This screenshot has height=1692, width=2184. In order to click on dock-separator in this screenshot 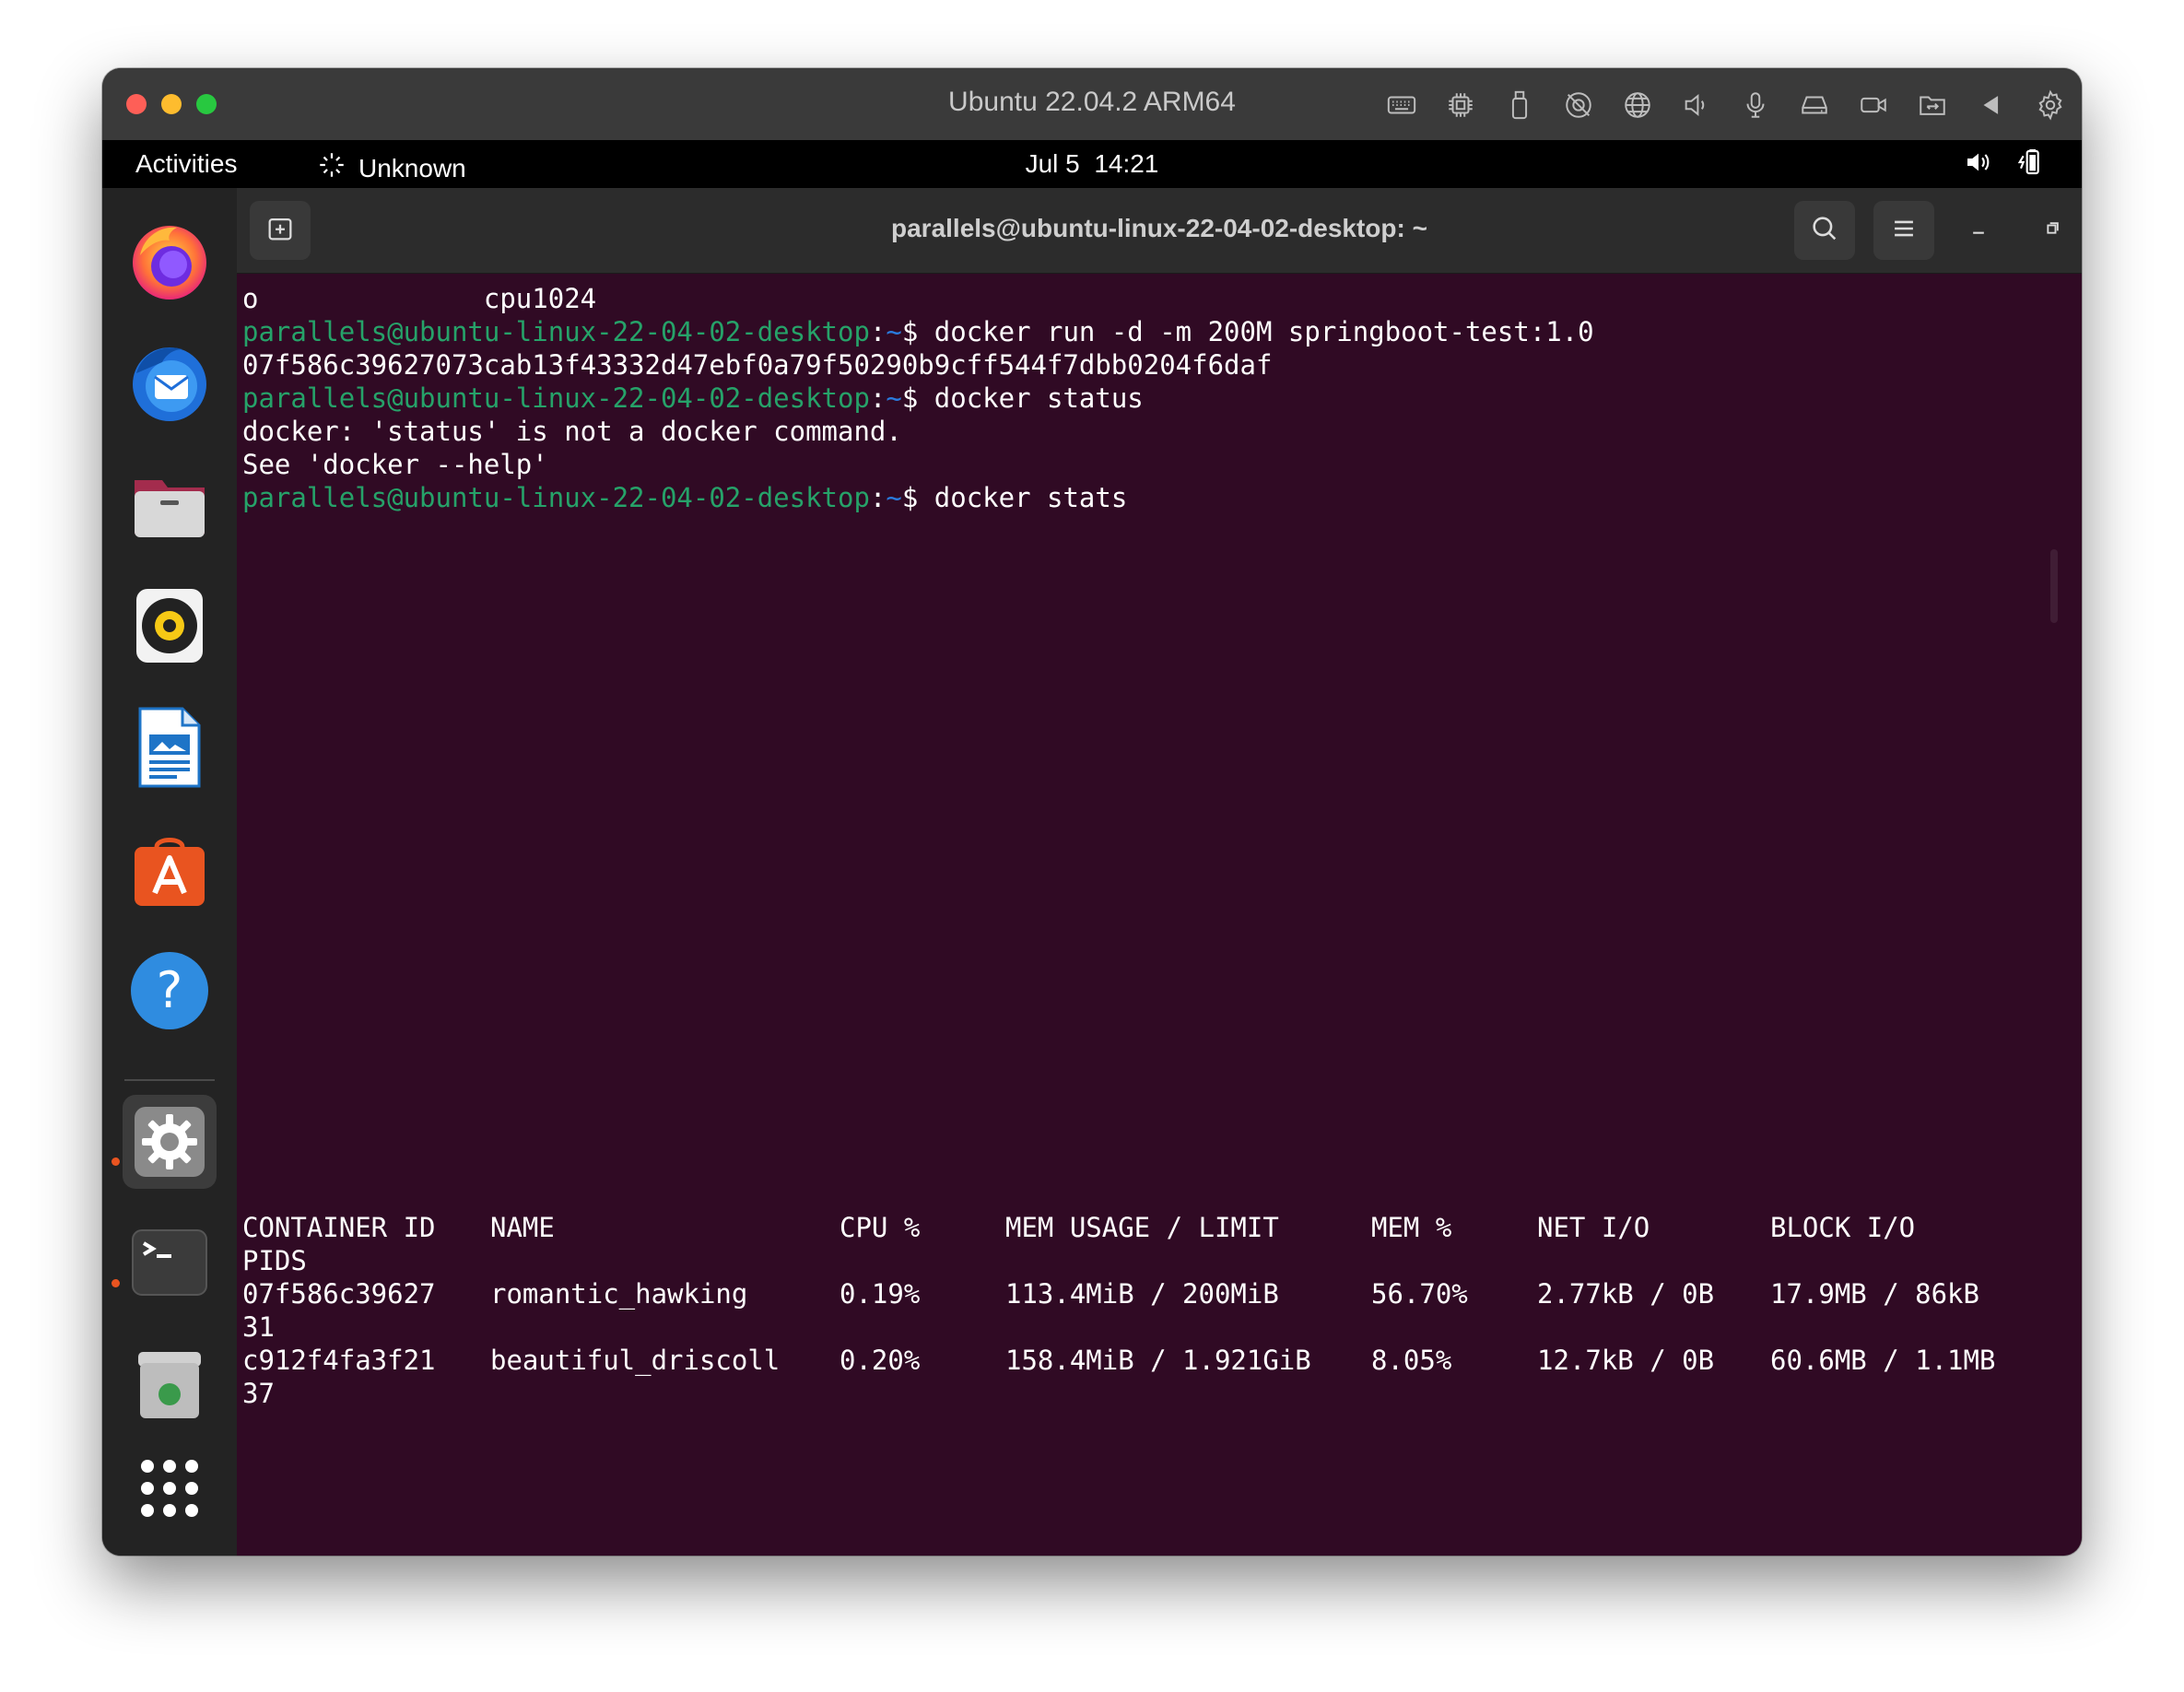, I will do `click(169, 1080)`.